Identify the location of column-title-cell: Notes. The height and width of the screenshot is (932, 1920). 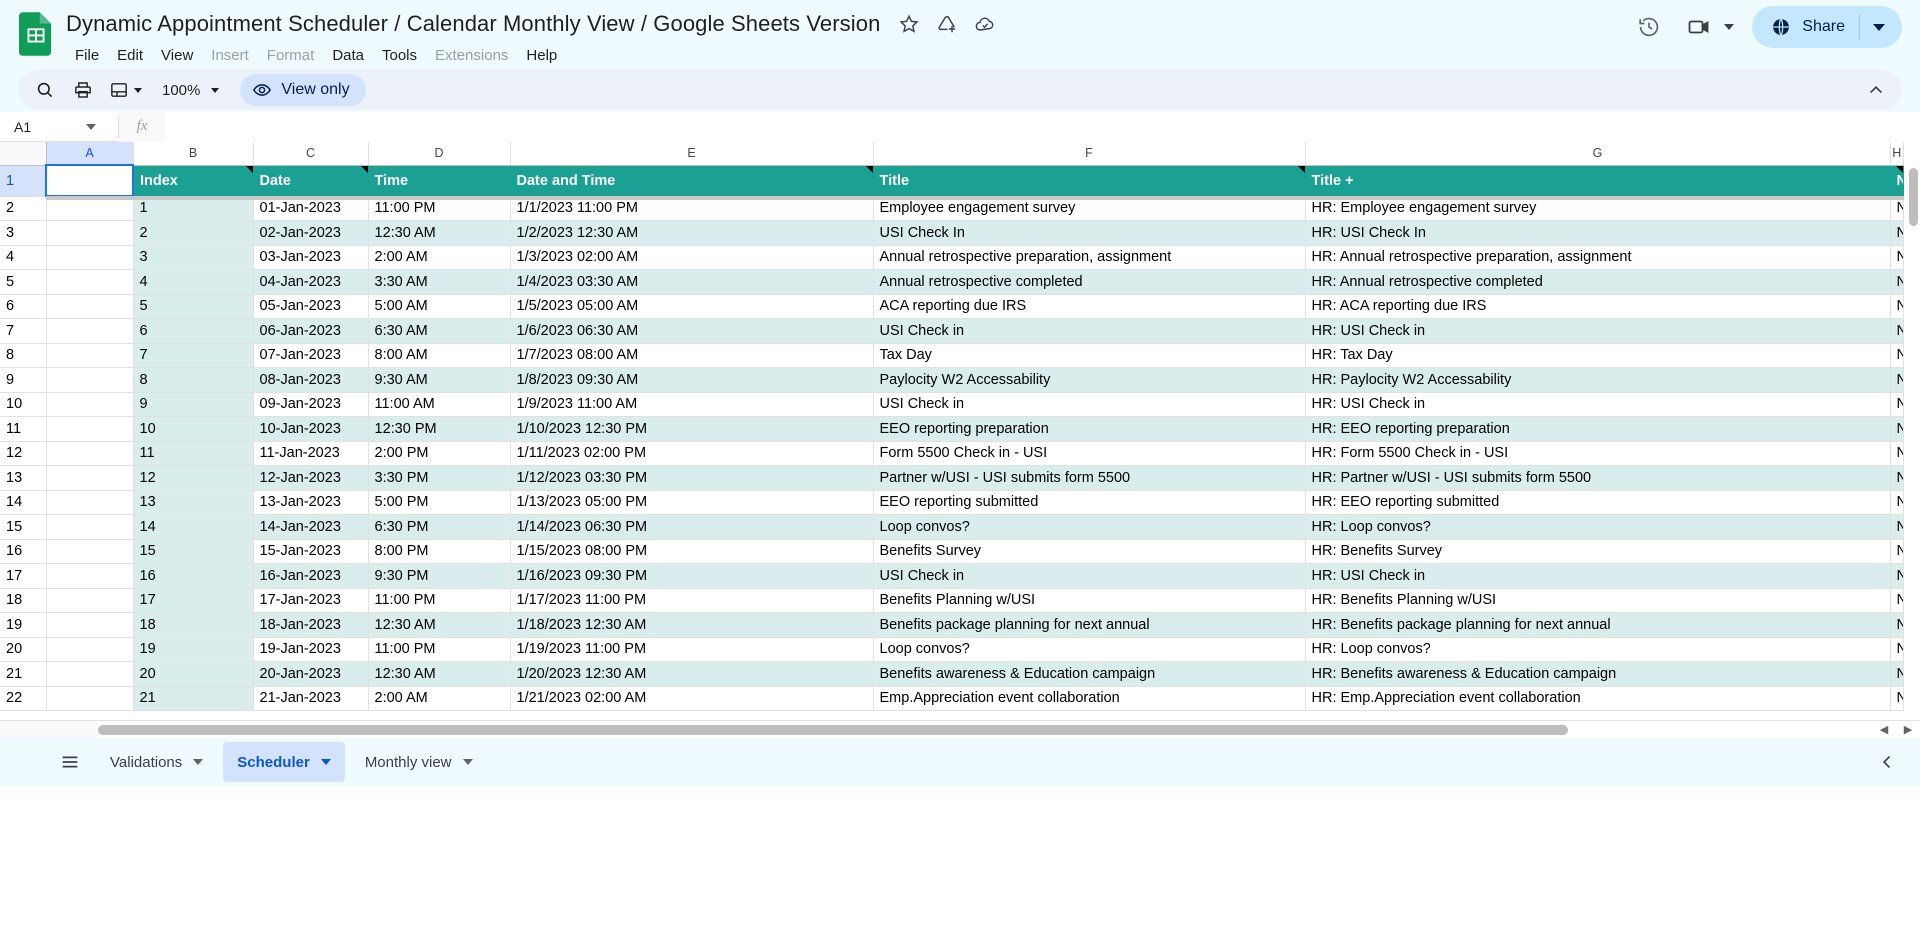
(1897, 181).